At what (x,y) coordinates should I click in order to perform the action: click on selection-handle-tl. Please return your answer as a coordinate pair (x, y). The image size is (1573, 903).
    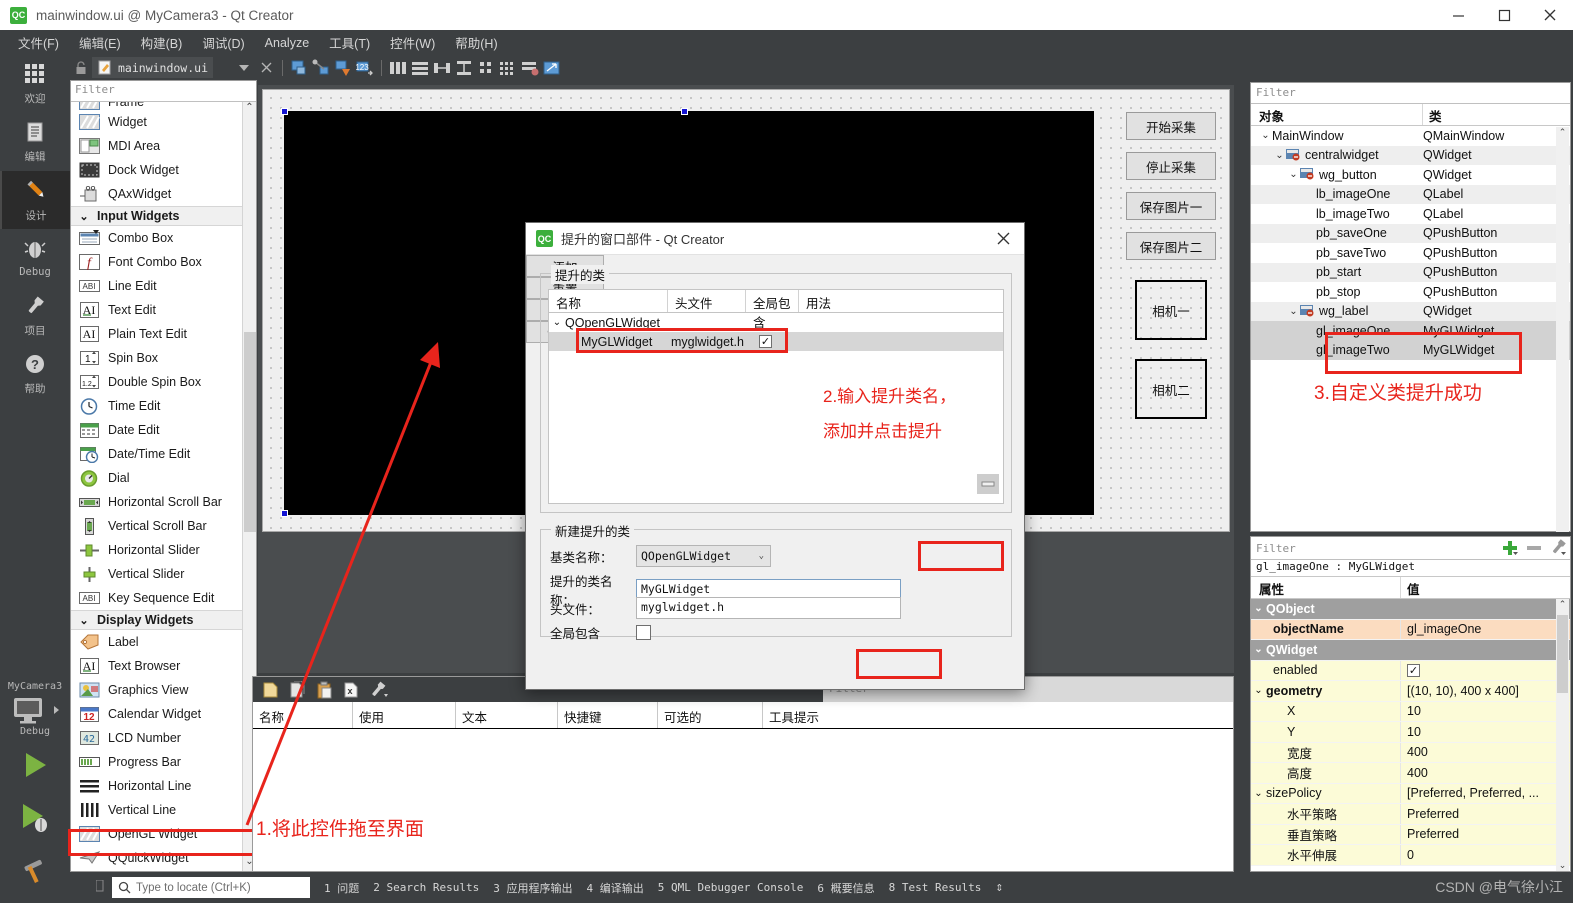
    Looking at the image, I should click on (284, 111).